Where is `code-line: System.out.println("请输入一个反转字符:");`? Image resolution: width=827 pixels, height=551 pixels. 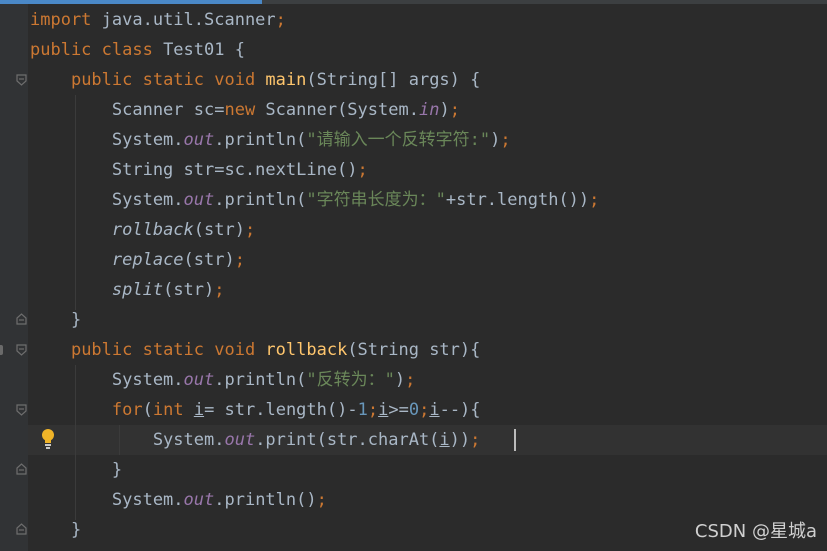
code-line: System.out.println("请输入一个反转字符:"); is located at coordinates (270, 140).